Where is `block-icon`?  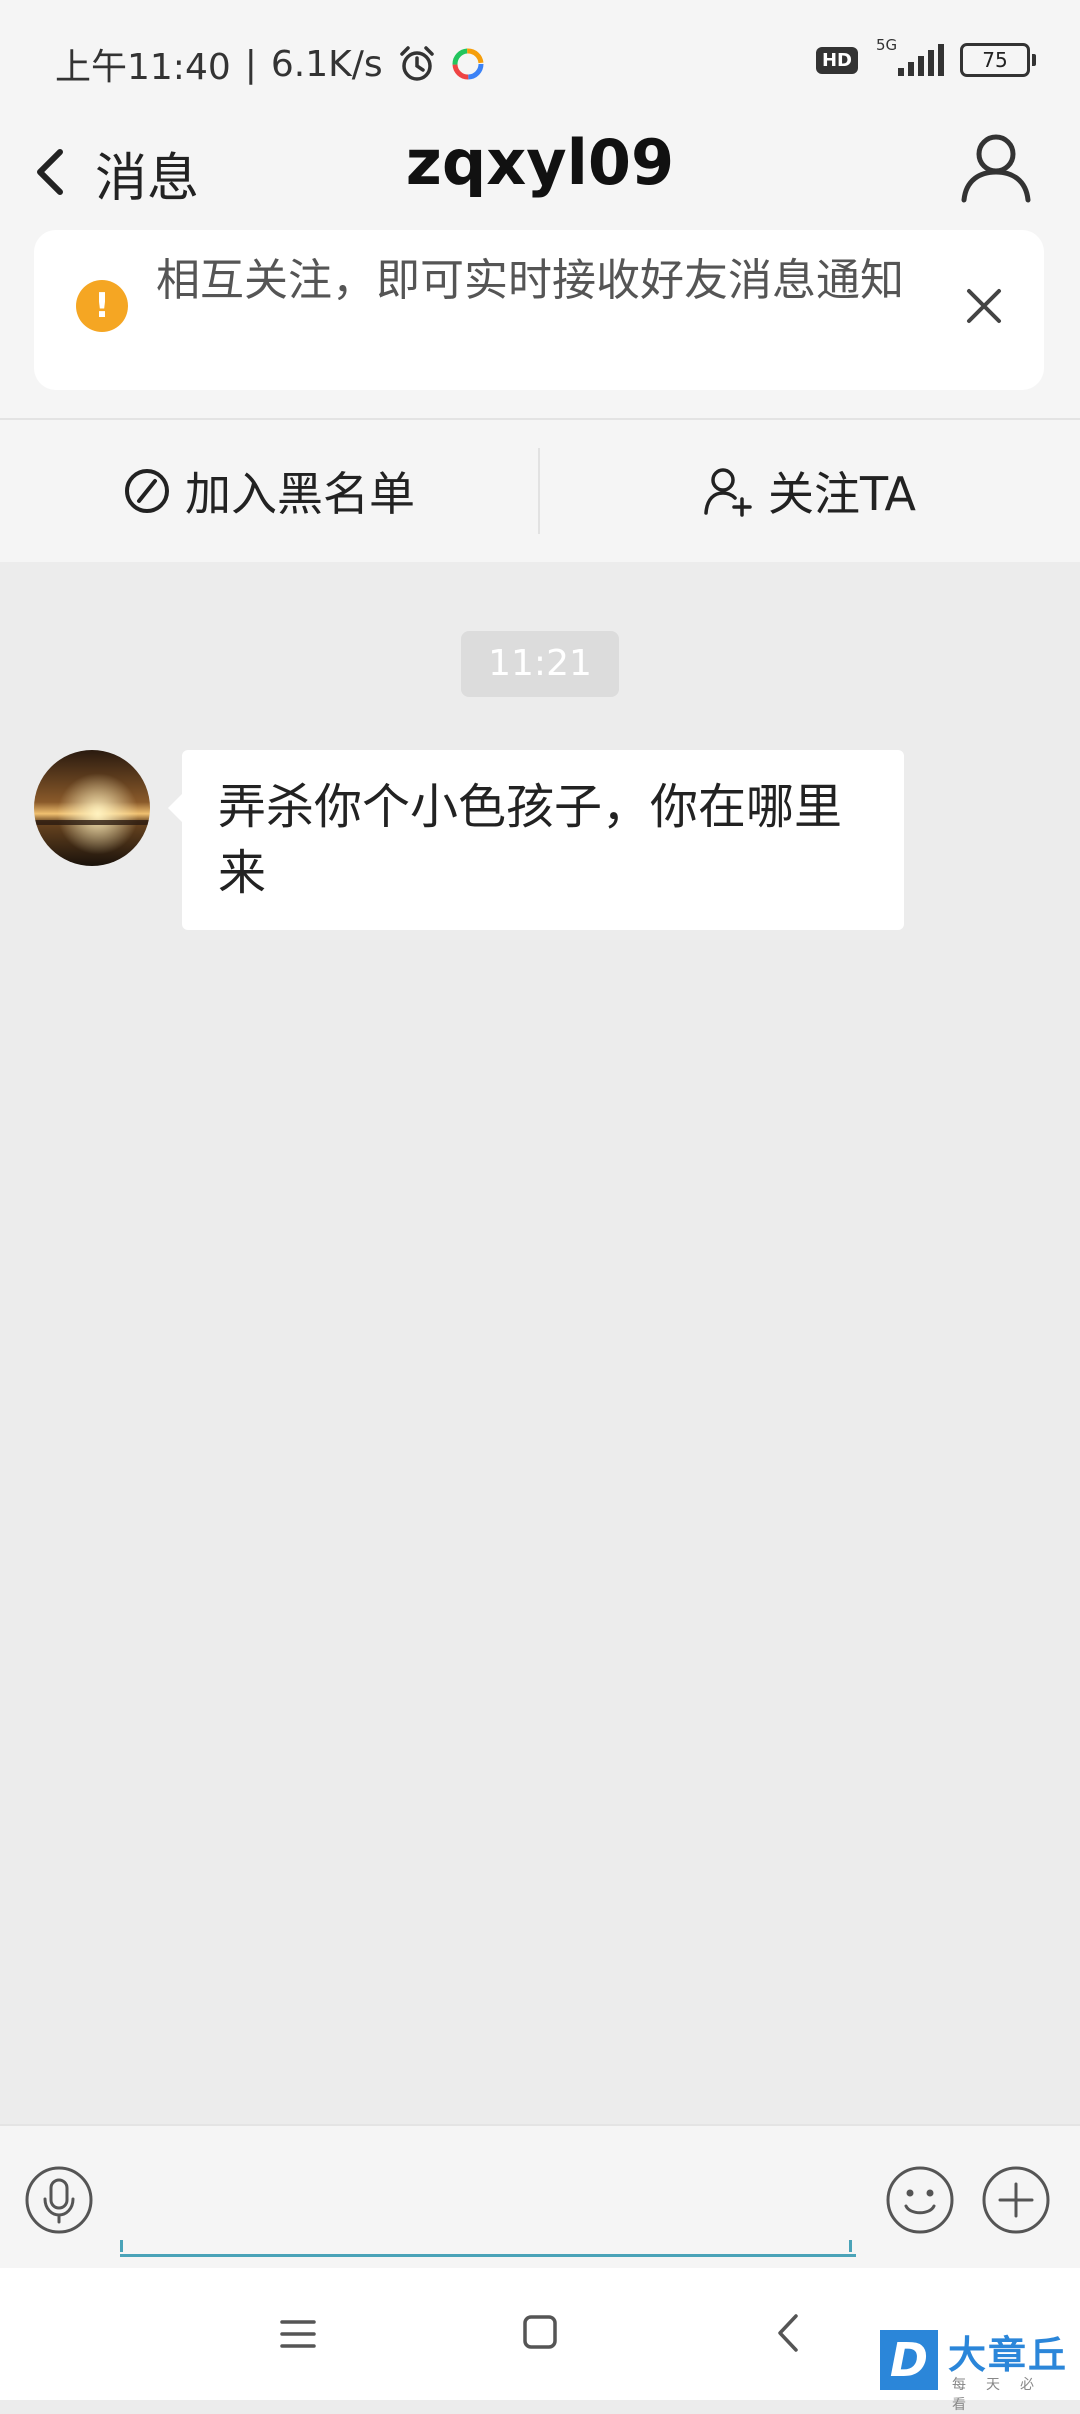
block-icon is located at coordinates (147, 491).